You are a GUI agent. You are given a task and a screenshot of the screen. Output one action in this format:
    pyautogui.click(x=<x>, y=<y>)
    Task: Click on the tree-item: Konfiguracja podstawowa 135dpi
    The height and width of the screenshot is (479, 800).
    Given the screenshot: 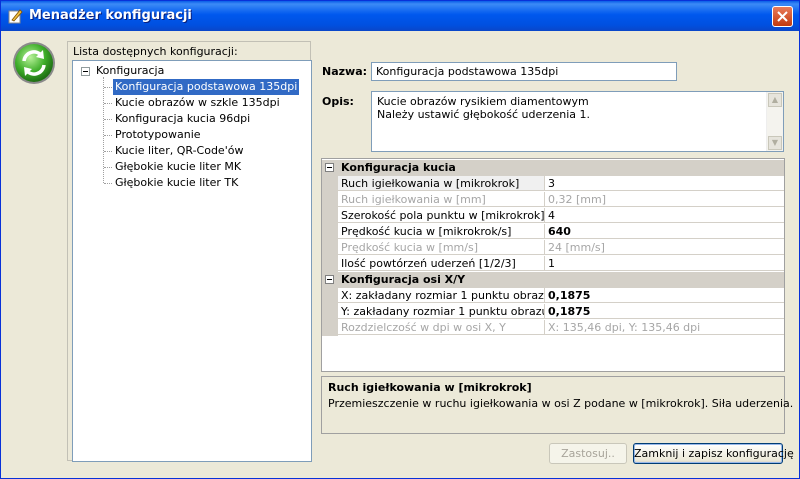 What is the action you would take?
    pyautogui.click(x=206, y=87)
    